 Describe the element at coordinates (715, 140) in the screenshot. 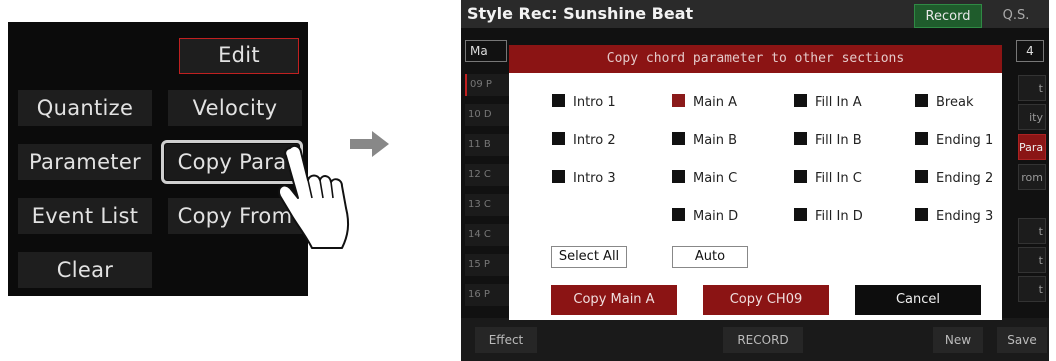

I see `option-label: Main B` at that location.